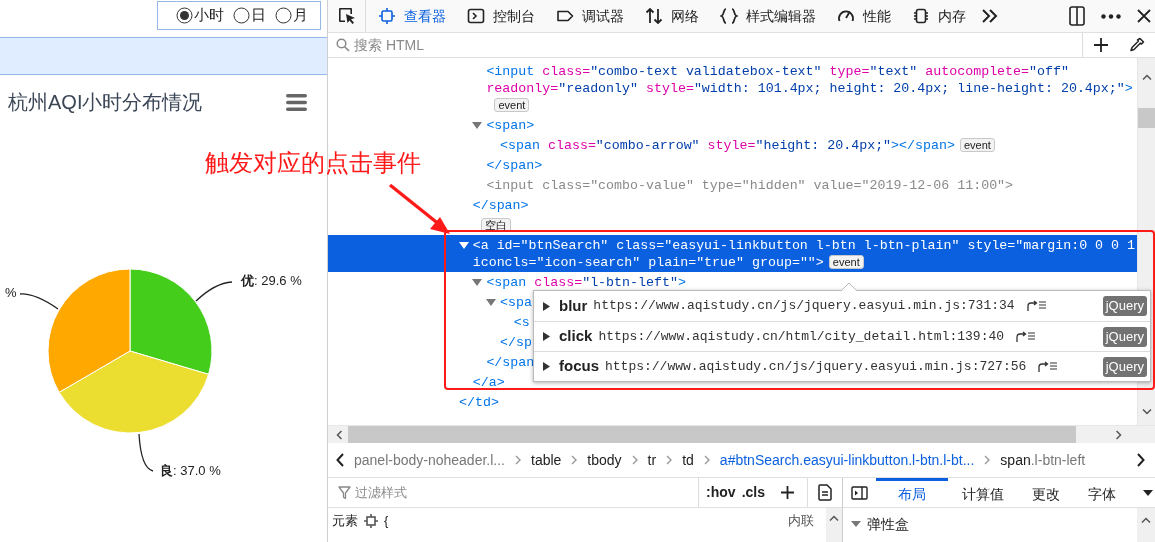  I want to click on markup-line: <spa, so click(516, 302).